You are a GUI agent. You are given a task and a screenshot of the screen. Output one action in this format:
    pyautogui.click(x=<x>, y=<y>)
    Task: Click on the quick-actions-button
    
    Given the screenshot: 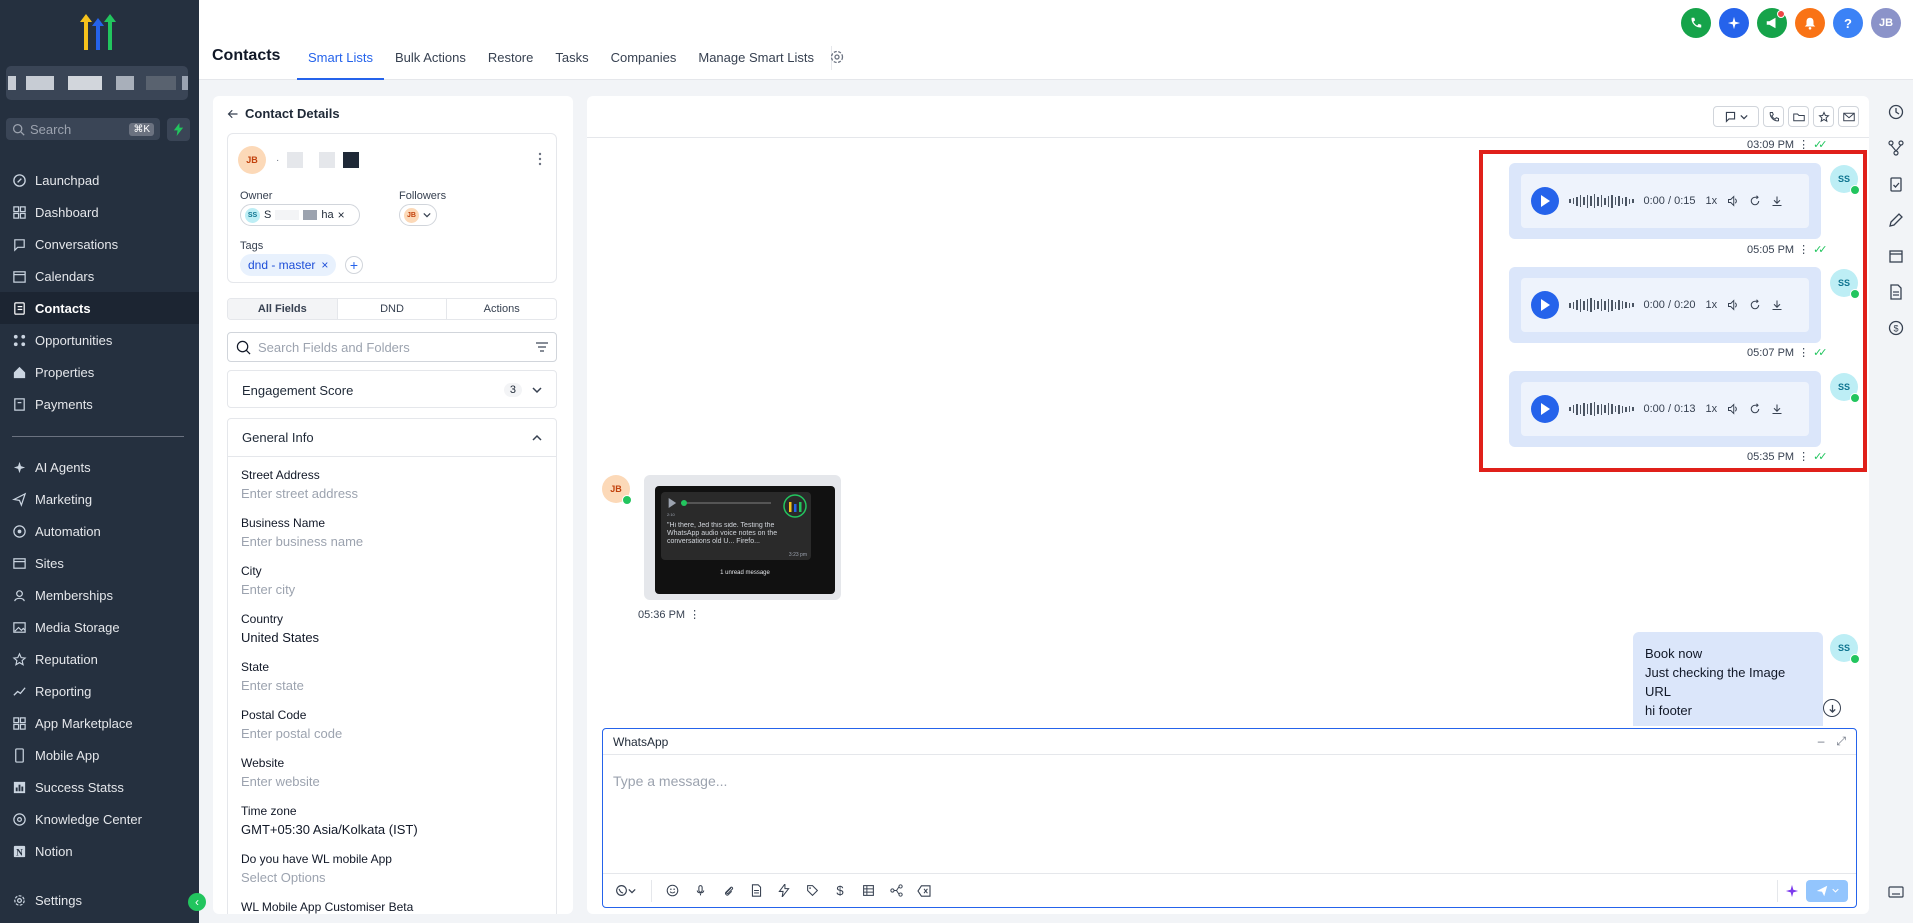 What is the action you would take?
    pyautogui.click(x=178, y=129)
    